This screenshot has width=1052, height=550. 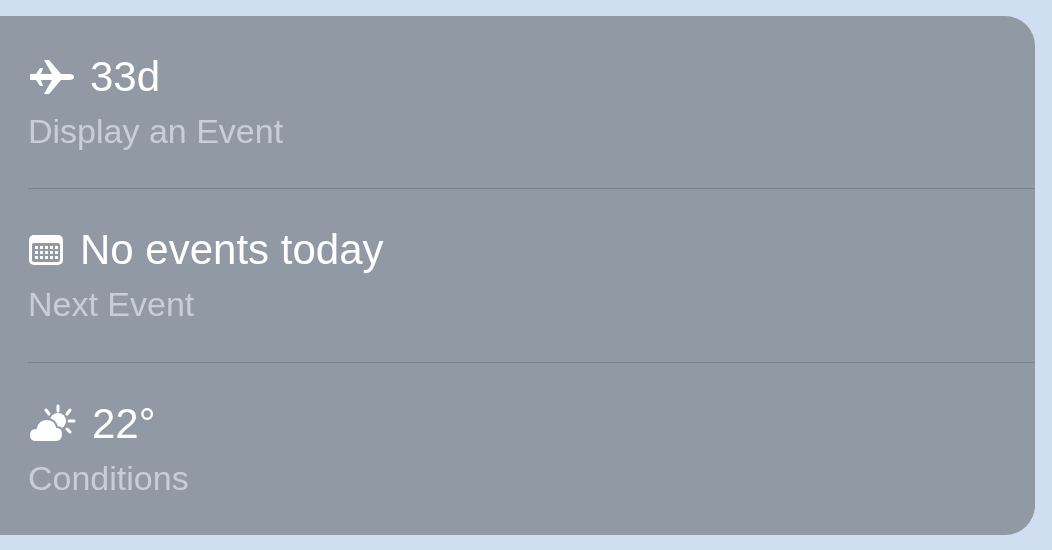 I want to click on complication-label: Next Event, so click(x=112, y=305).